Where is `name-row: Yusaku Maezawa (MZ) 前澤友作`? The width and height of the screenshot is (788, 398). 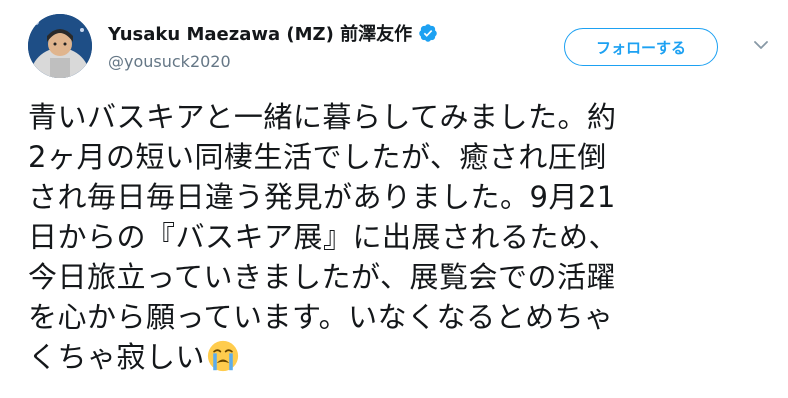 name-row: Yusaku Maezawa (MZ) 前澤友作 is located at coordinates (273, 33).